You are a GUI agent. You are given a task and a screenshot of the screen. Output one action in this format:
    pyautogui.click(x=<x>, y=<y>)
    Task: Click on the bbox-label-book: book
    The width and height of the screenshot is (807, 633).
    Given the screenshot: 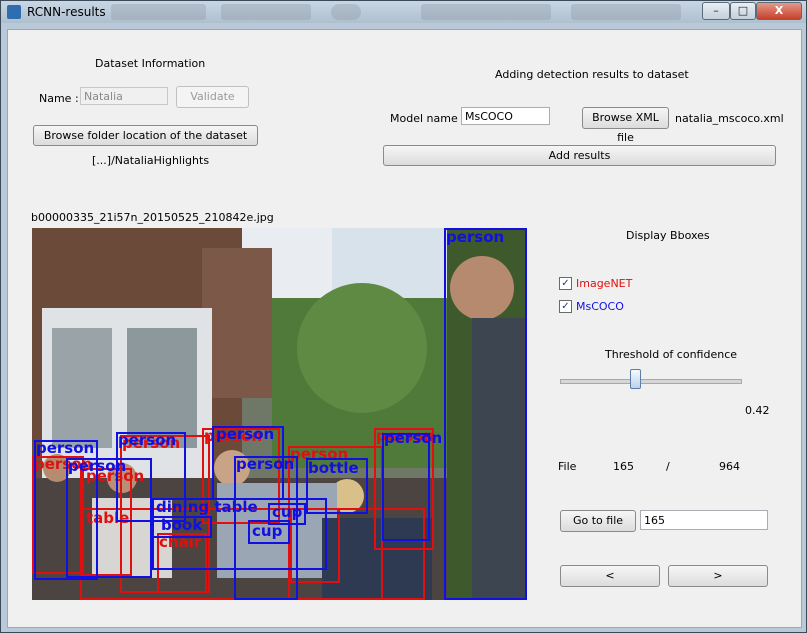 What is the action you would take?
    pyautogui.click(x=182, y=525)
    